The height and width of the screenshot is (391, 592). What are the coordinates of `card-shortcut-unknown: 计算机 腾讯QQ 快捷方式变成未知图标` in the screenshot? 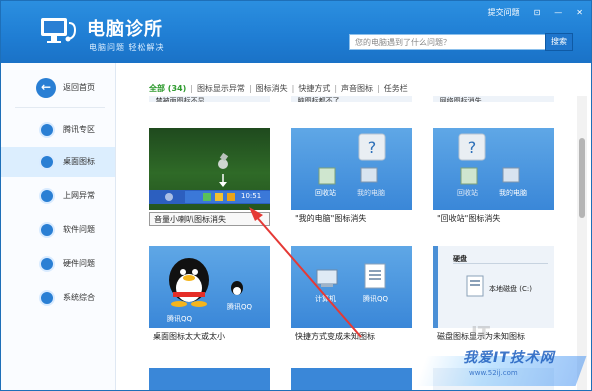 It's located at (351, 296).